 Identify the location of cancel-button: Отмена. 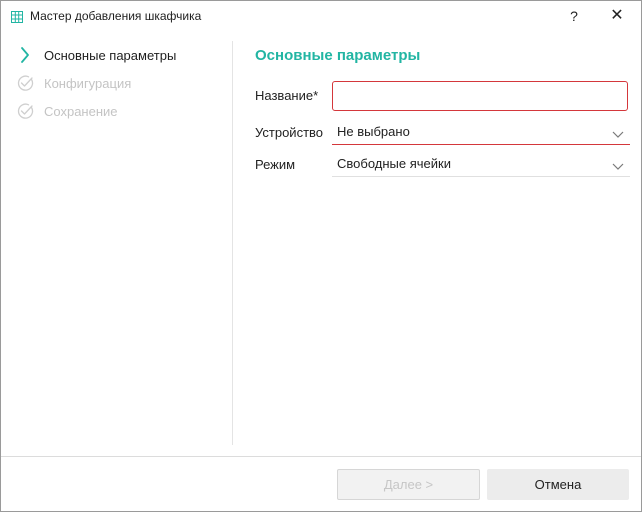
(558, 484).